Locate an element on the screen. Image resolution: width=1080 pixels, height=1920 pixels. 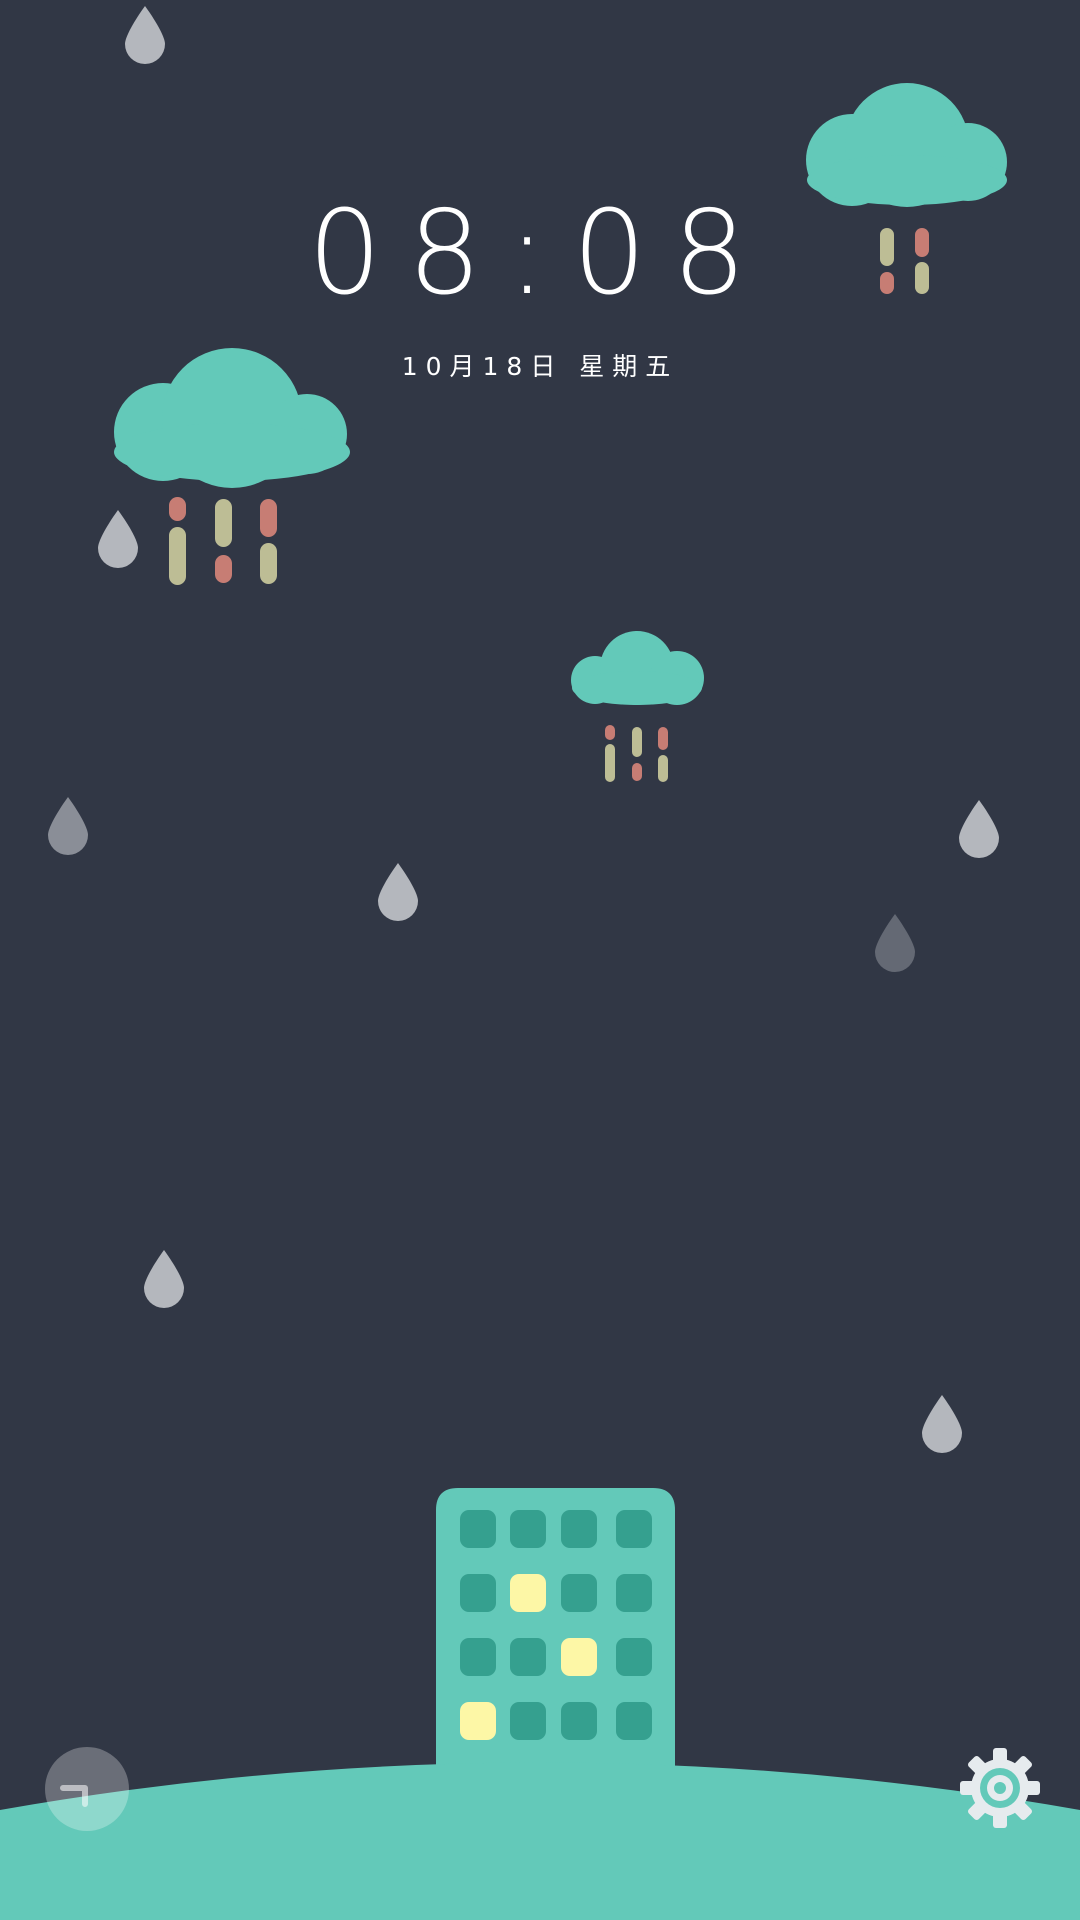
gear-icon is located at coordinates (1000, 1788).